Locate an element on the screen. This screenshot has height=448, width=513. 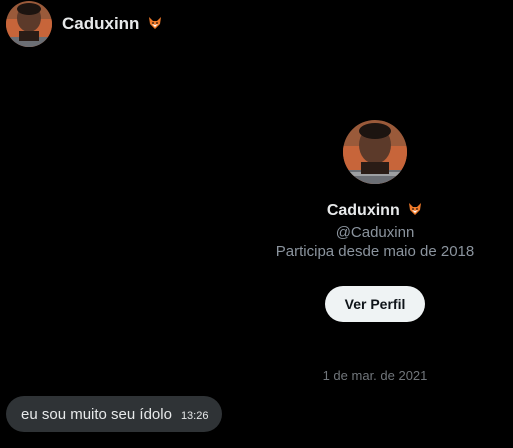
message-bubble: eu sou muito seu ídolo 13:26 is located at coordinates (114, 414).